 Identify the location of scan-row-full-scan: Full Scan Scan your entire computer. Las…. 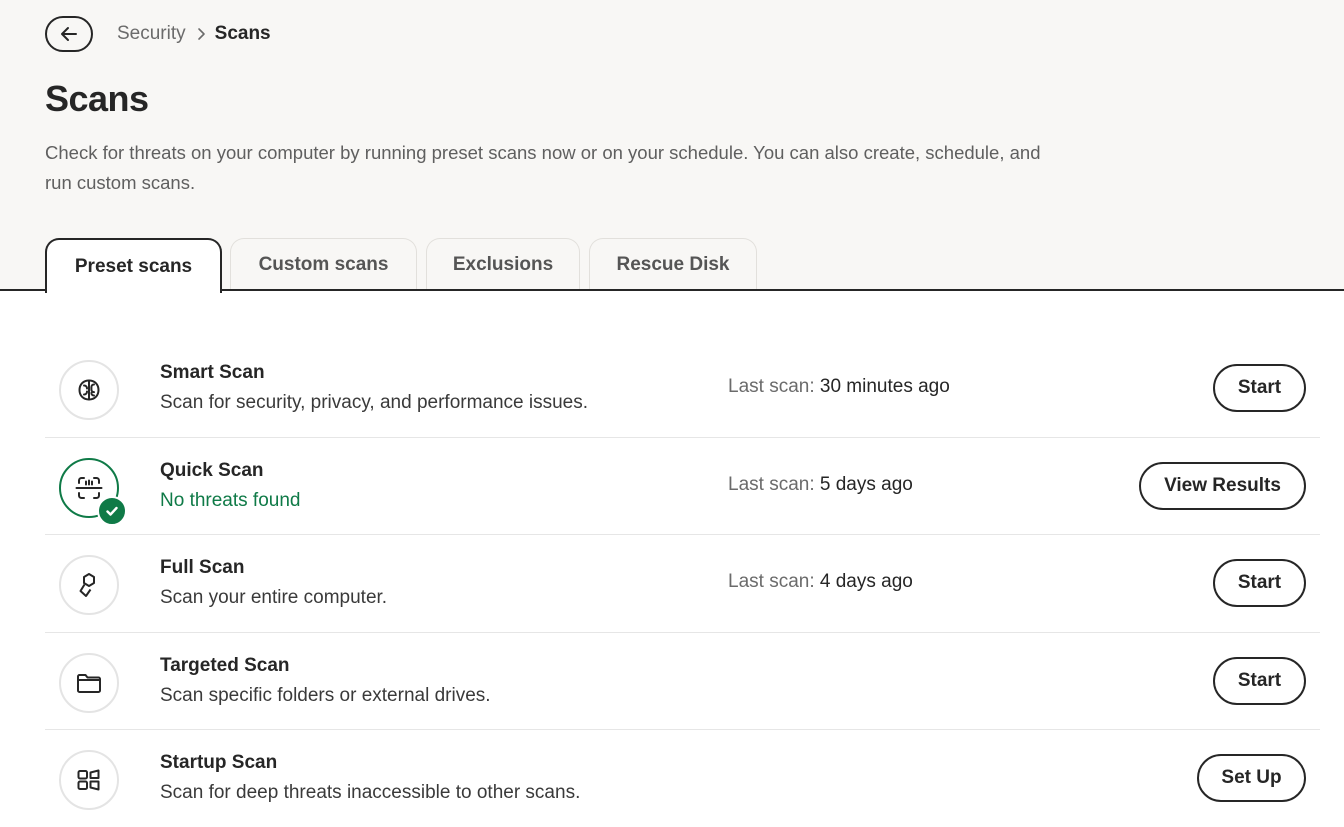
(682, 584).